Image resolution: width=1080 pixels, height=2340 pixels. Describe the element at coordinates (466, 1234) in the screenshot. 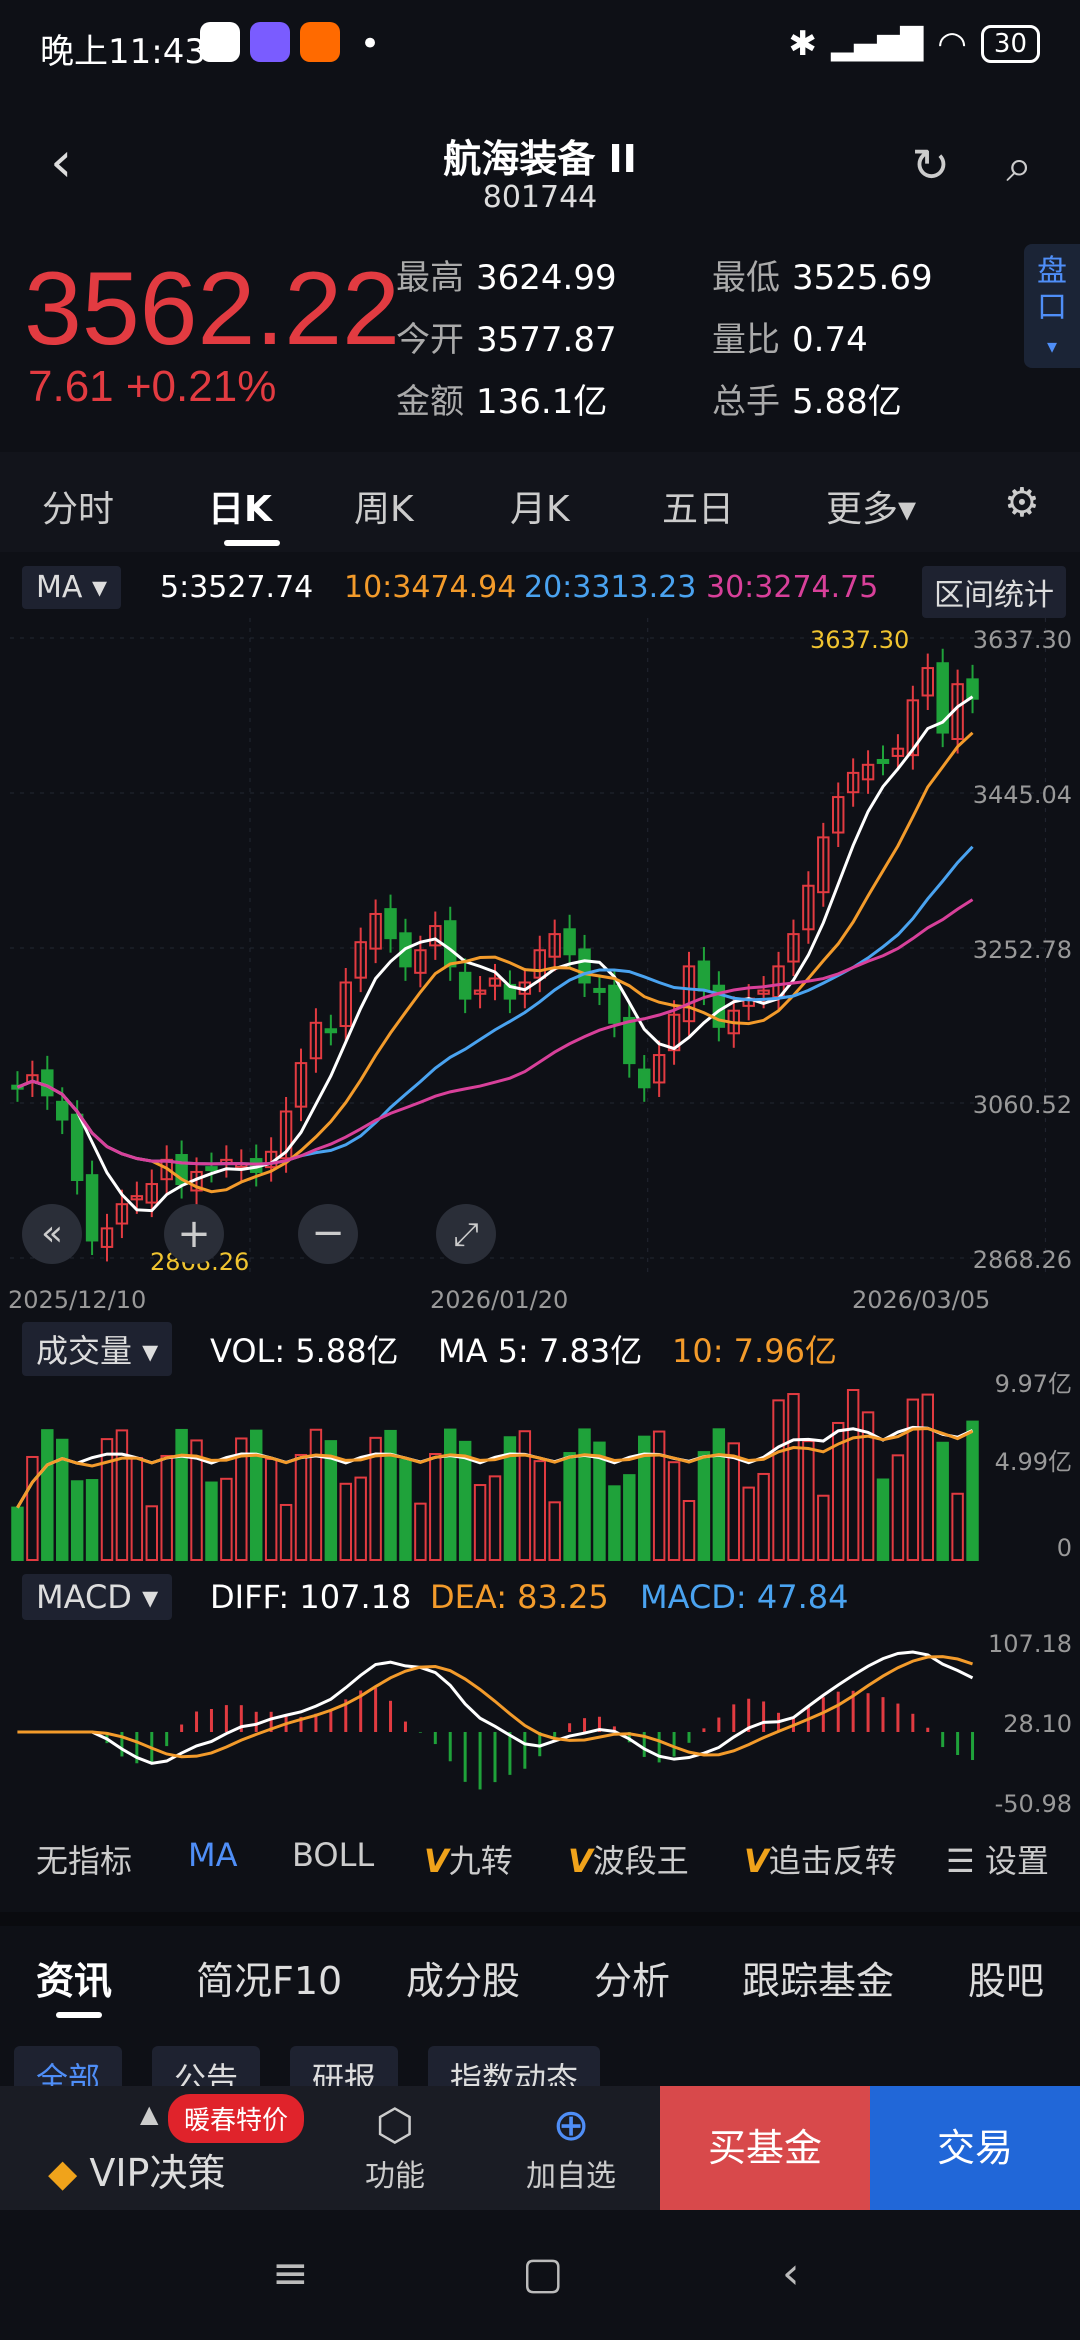

I see `fullscreen-icon: ⤢` at that location.